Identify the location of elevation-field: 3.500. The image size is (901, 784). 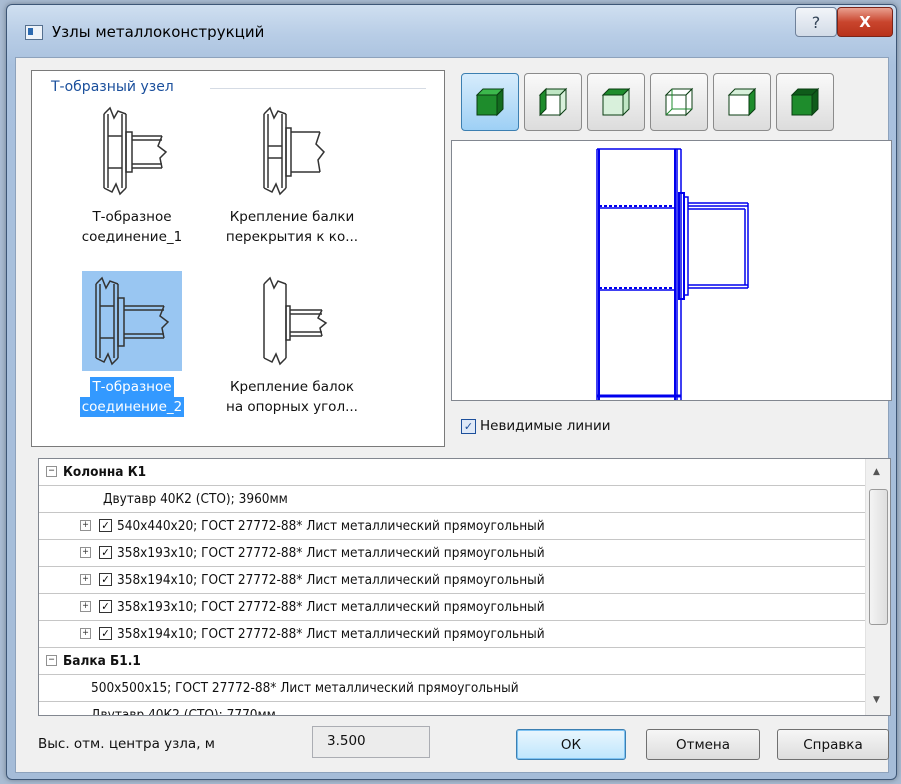
(371, 742).